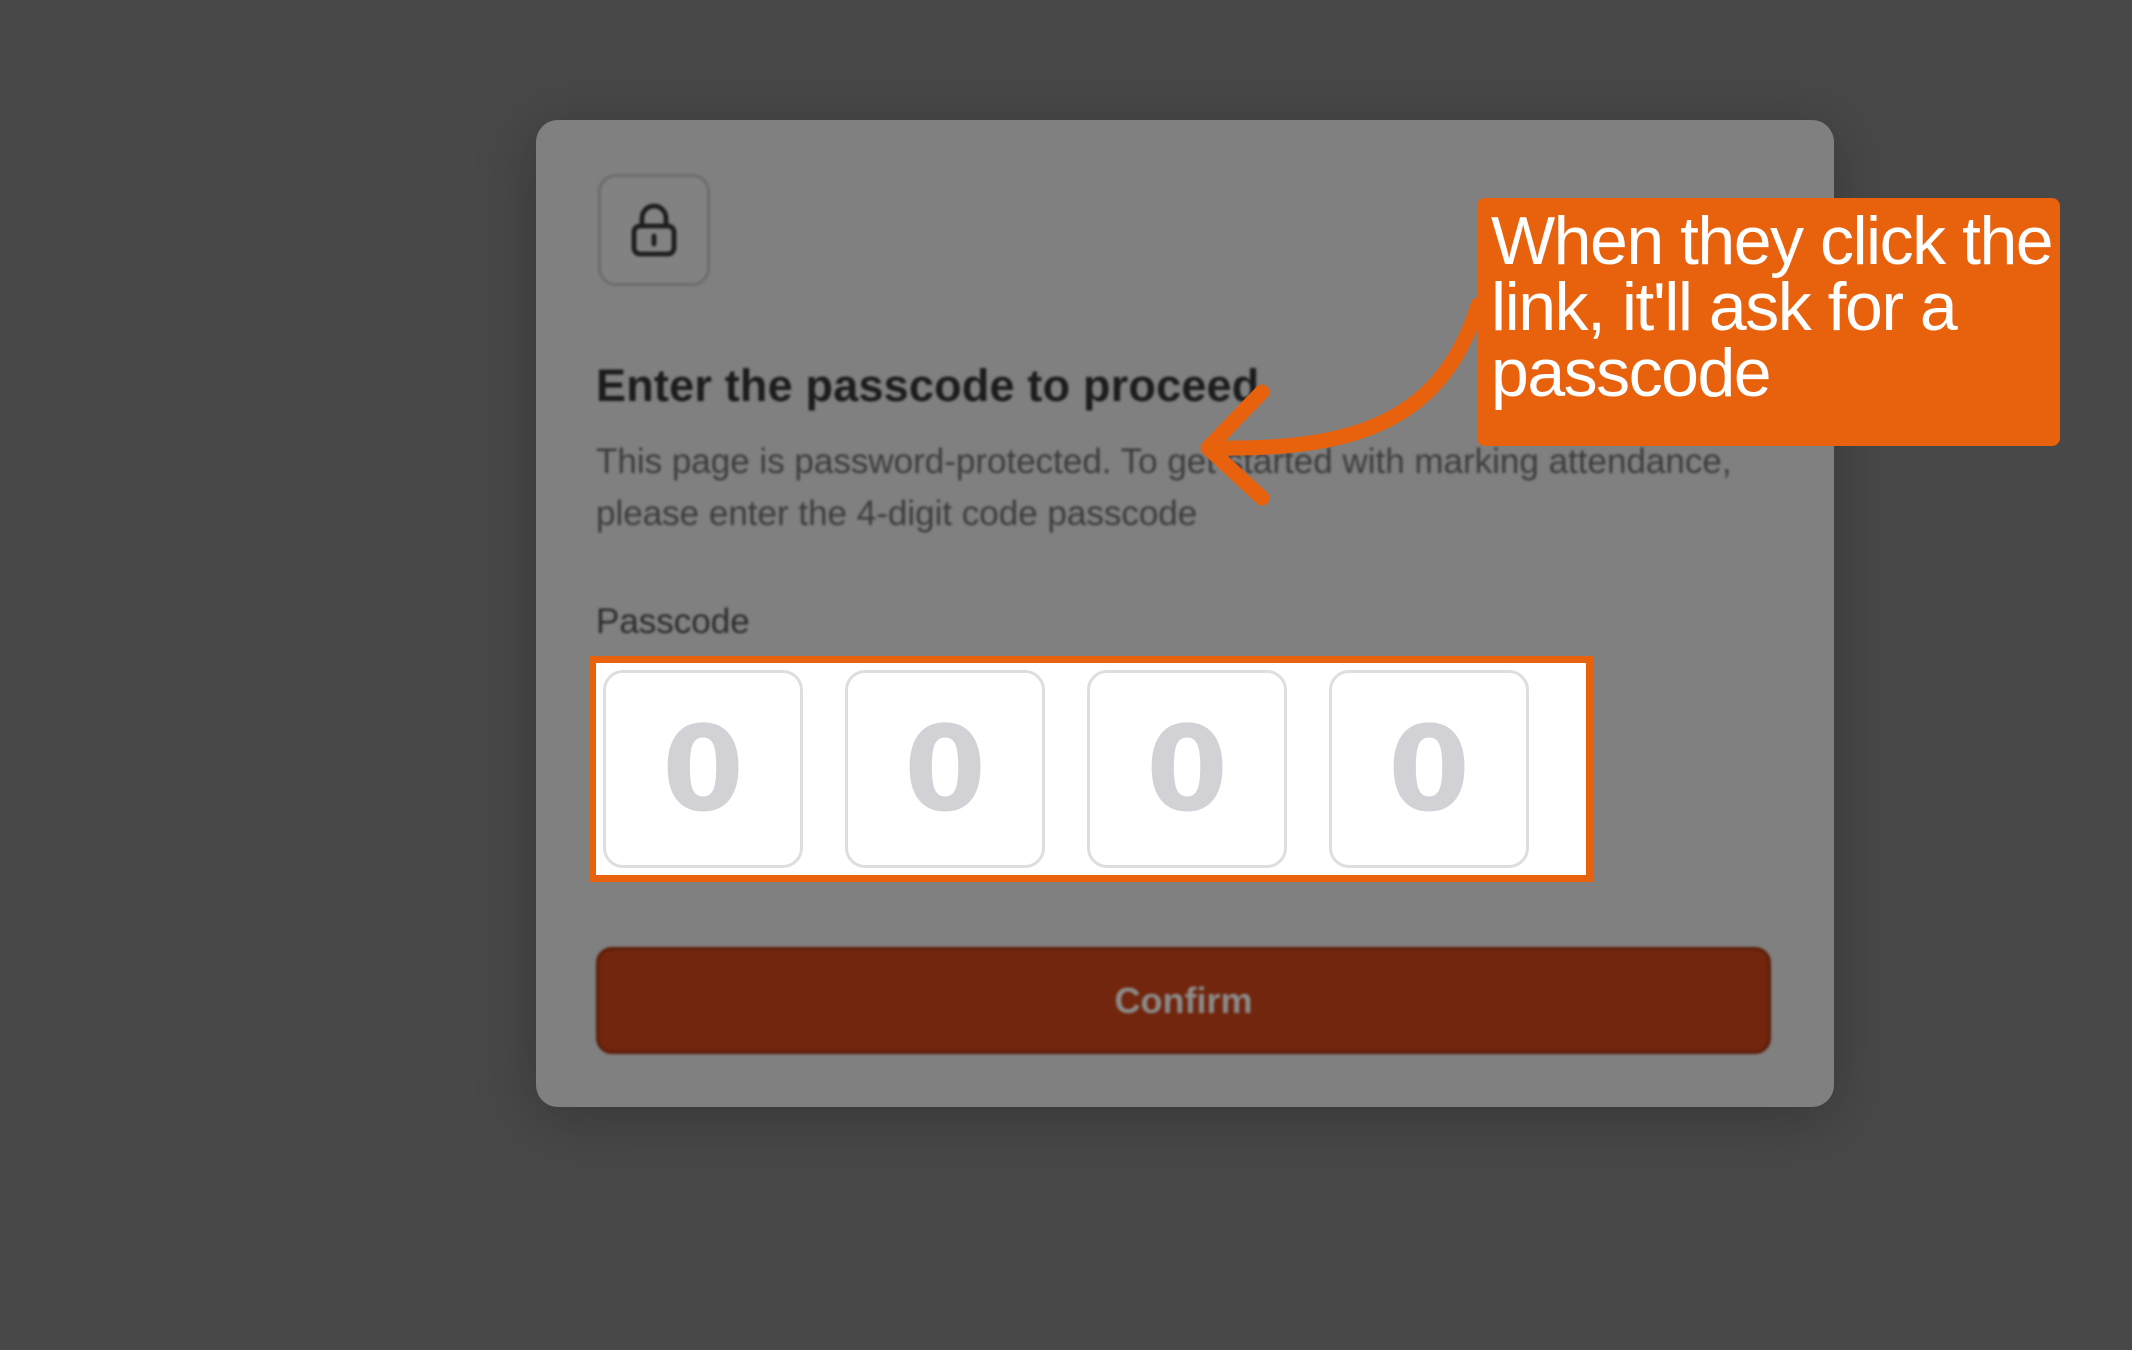 The width and height of the screenshot is (2132, 1350). What do you see at coordinates (1429, 769) in the screenshot?
I see `passcode-digit-4: 0` at bounding box center [1429, 769].